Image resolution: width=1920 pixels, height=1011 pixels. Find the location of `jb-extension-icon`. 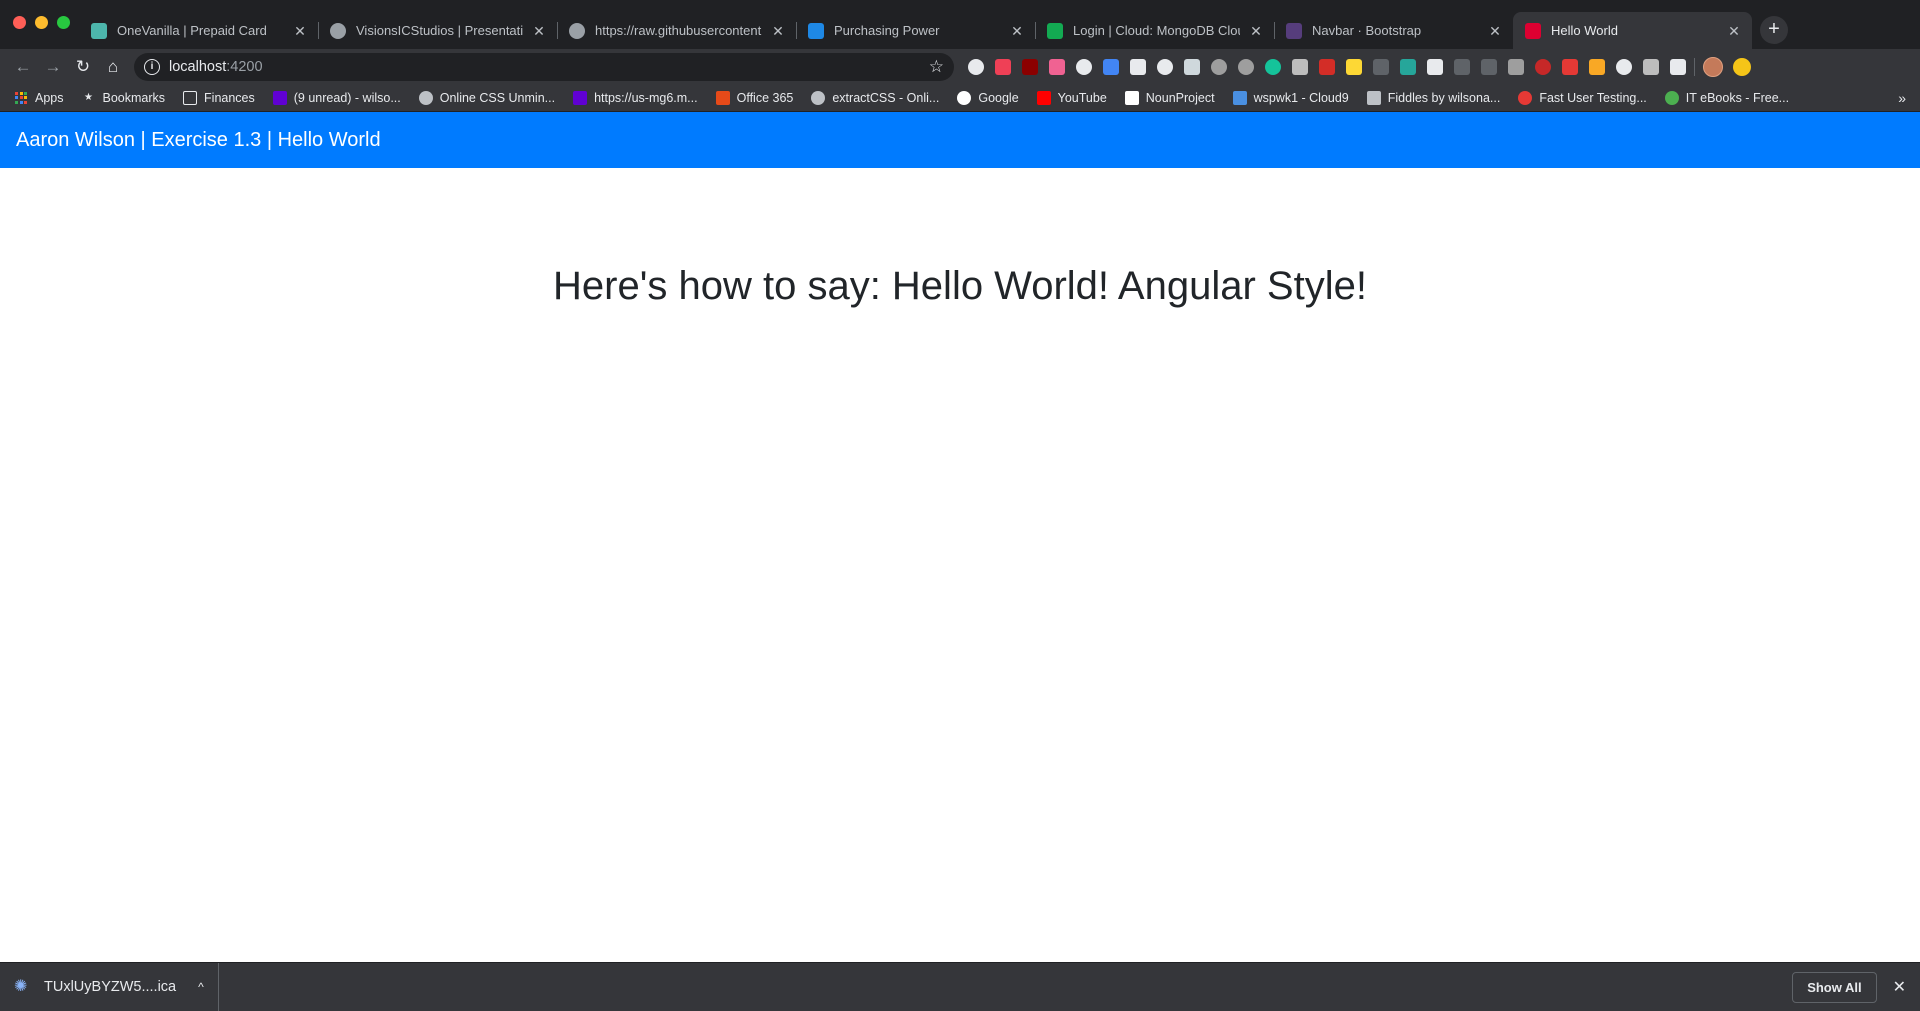

jb-extension-icon is located at coordinates (1138, 66).